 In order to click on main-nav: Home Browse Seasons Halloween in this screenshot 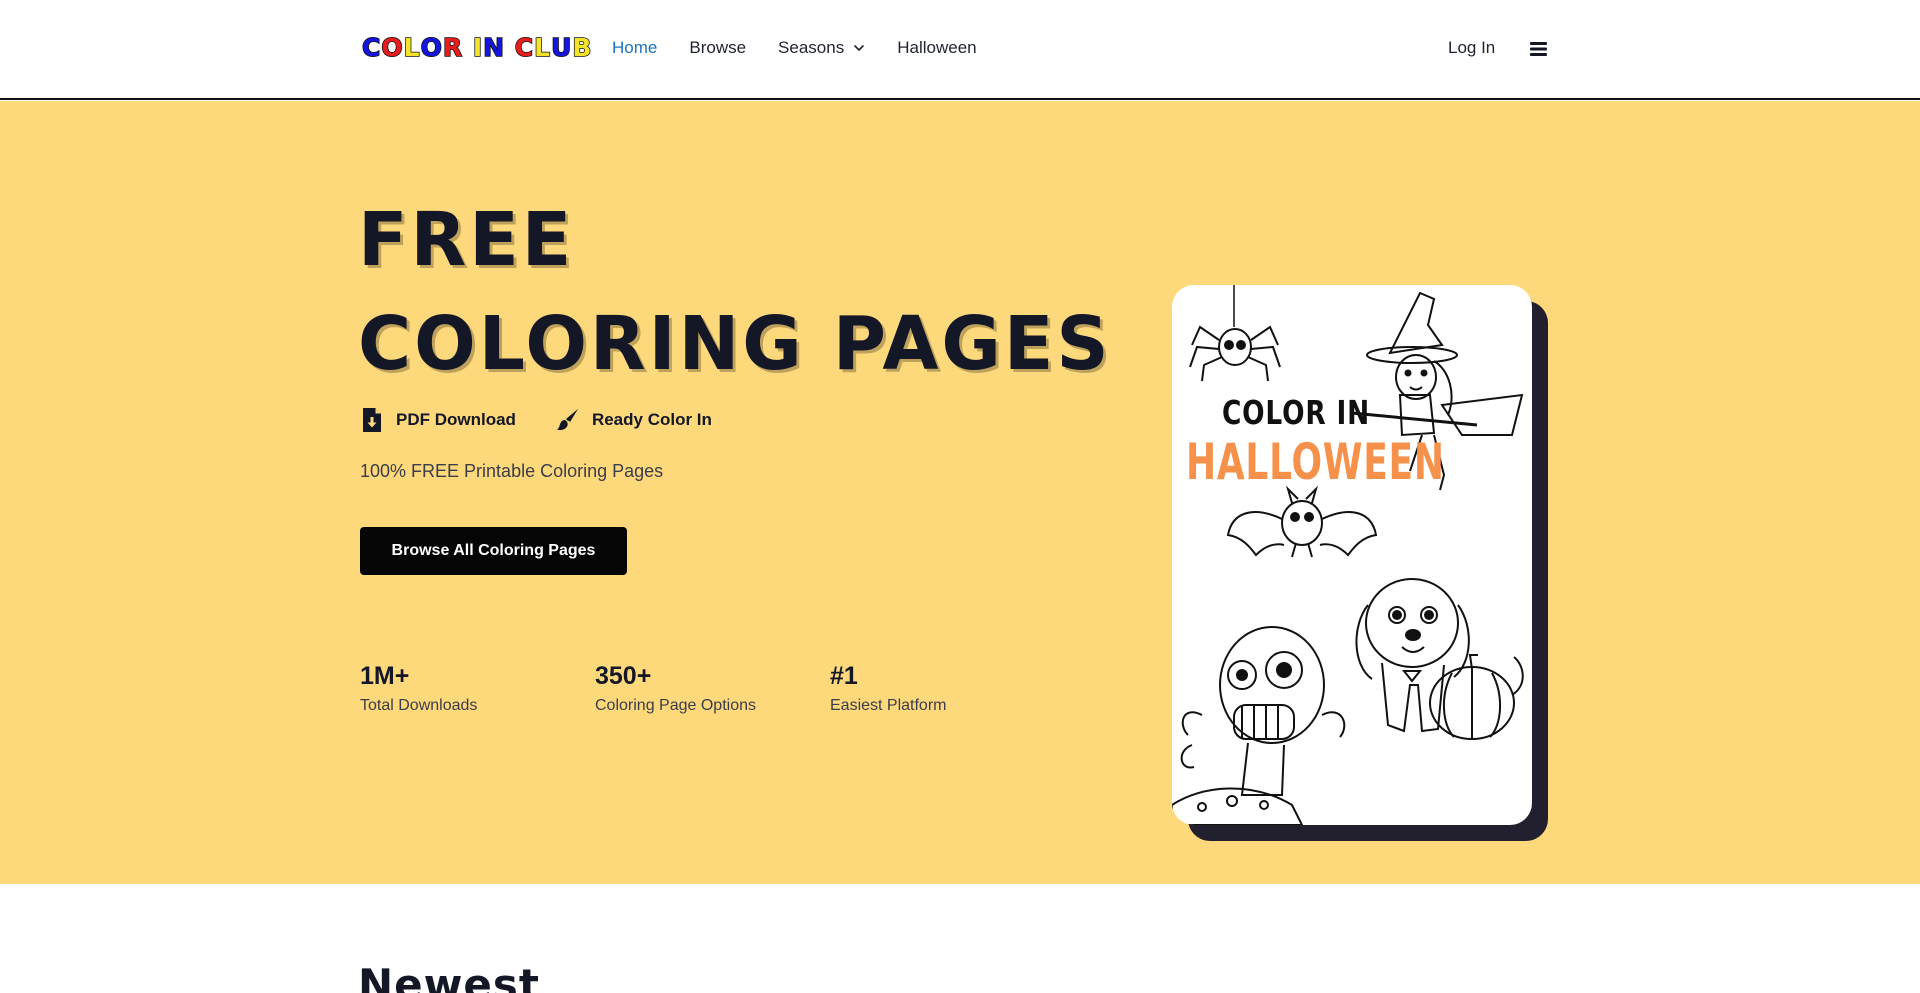, I will do `click(794, 48)`.